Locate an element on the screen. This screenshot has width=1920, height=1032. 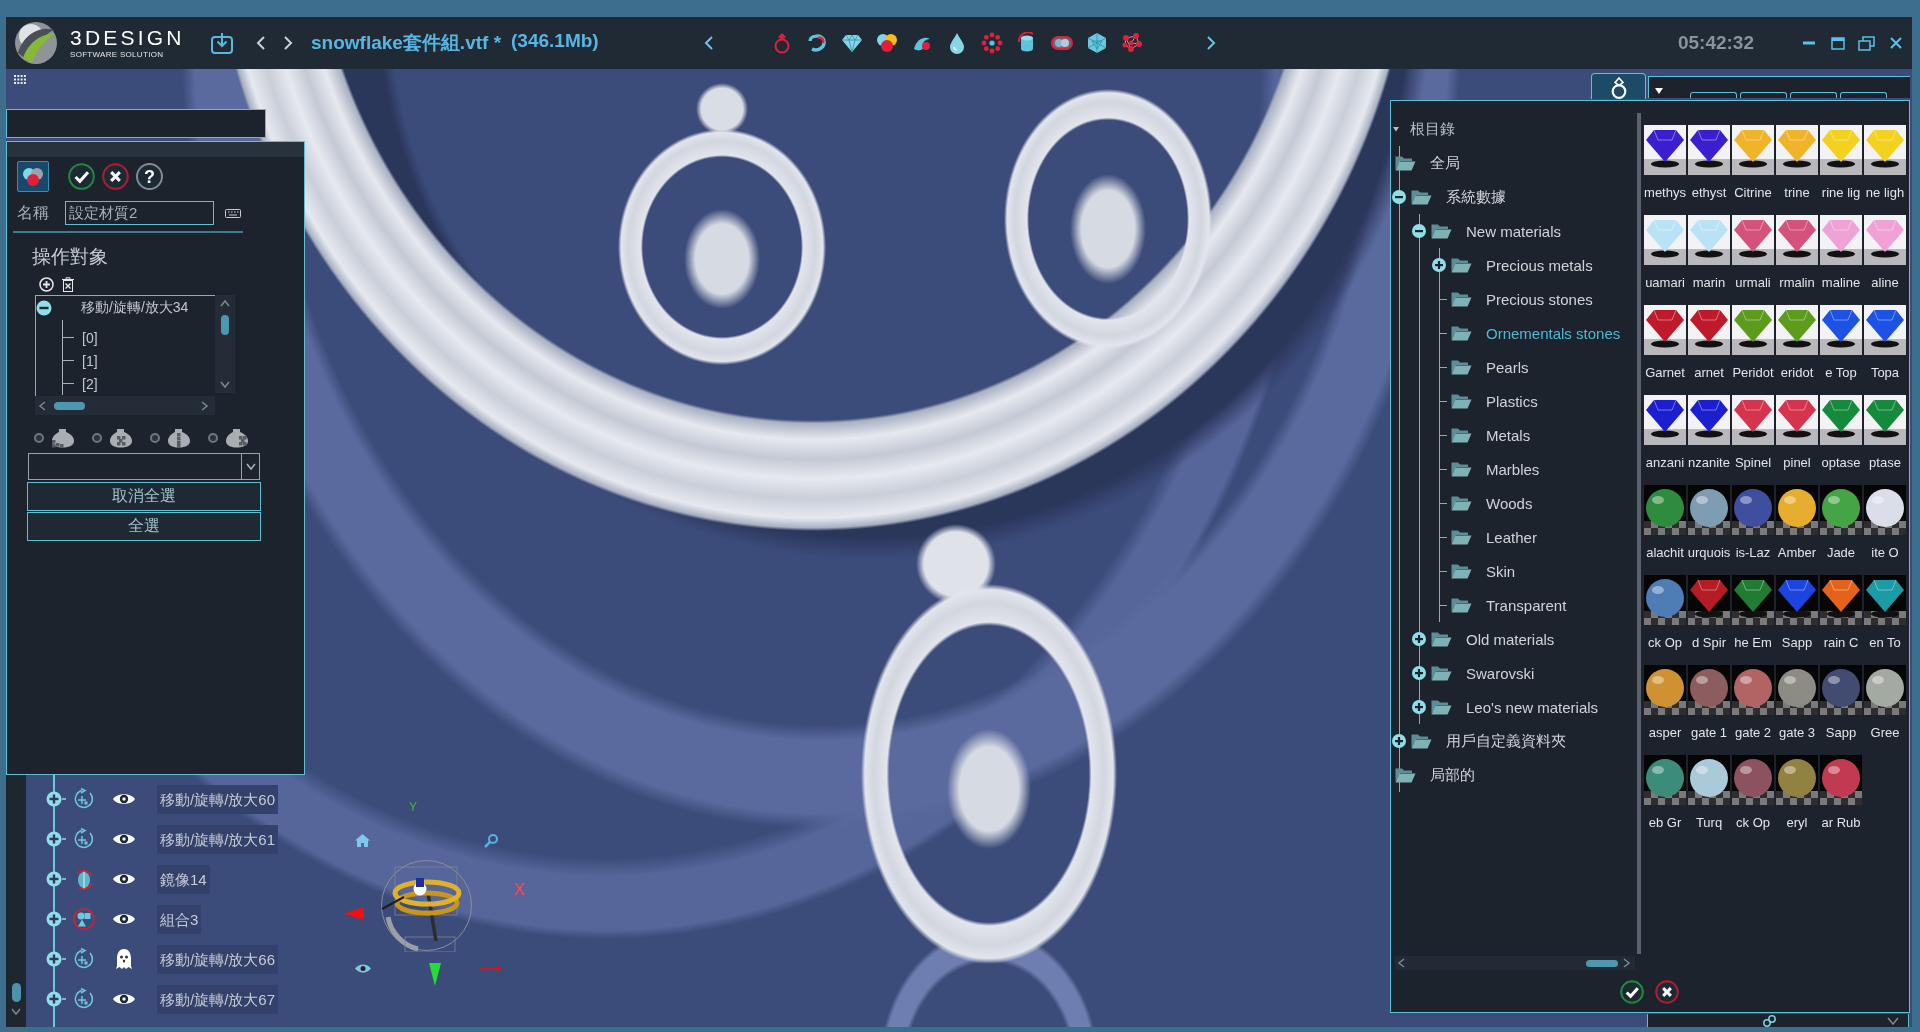
download-icon is located at coordinates (222, 43).